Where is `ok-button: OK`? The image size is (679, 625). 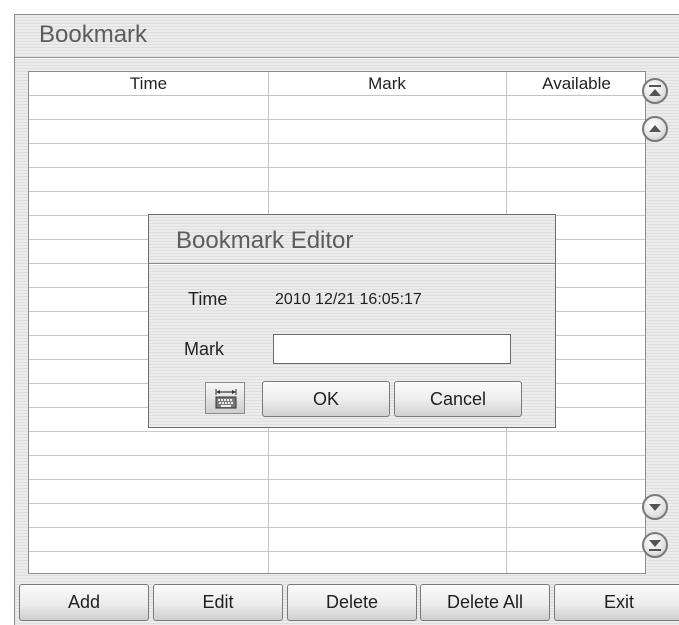 ok-button: OK is located at coordinates (326, 399).